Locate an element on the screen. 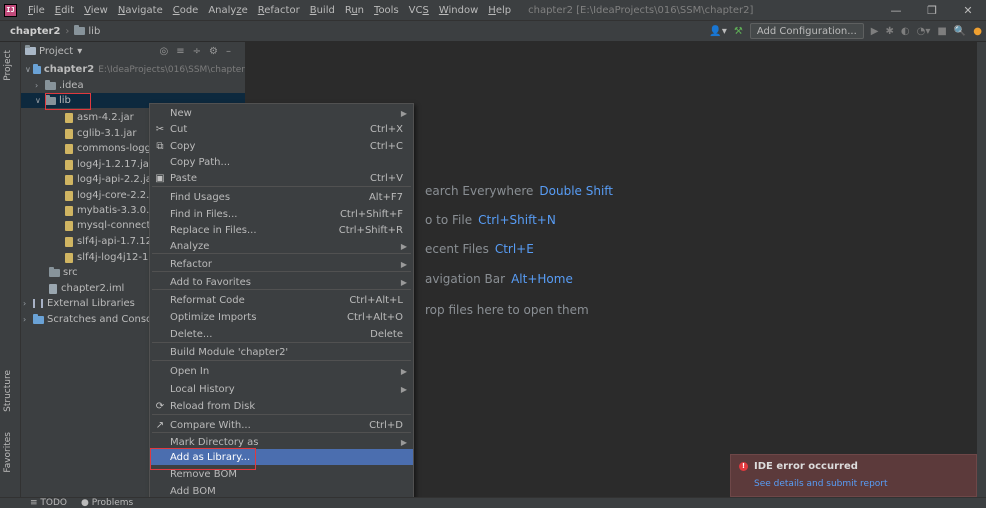  panel-actions-icons: ◎≡÷⚙– is located at coordinates (199, 51).